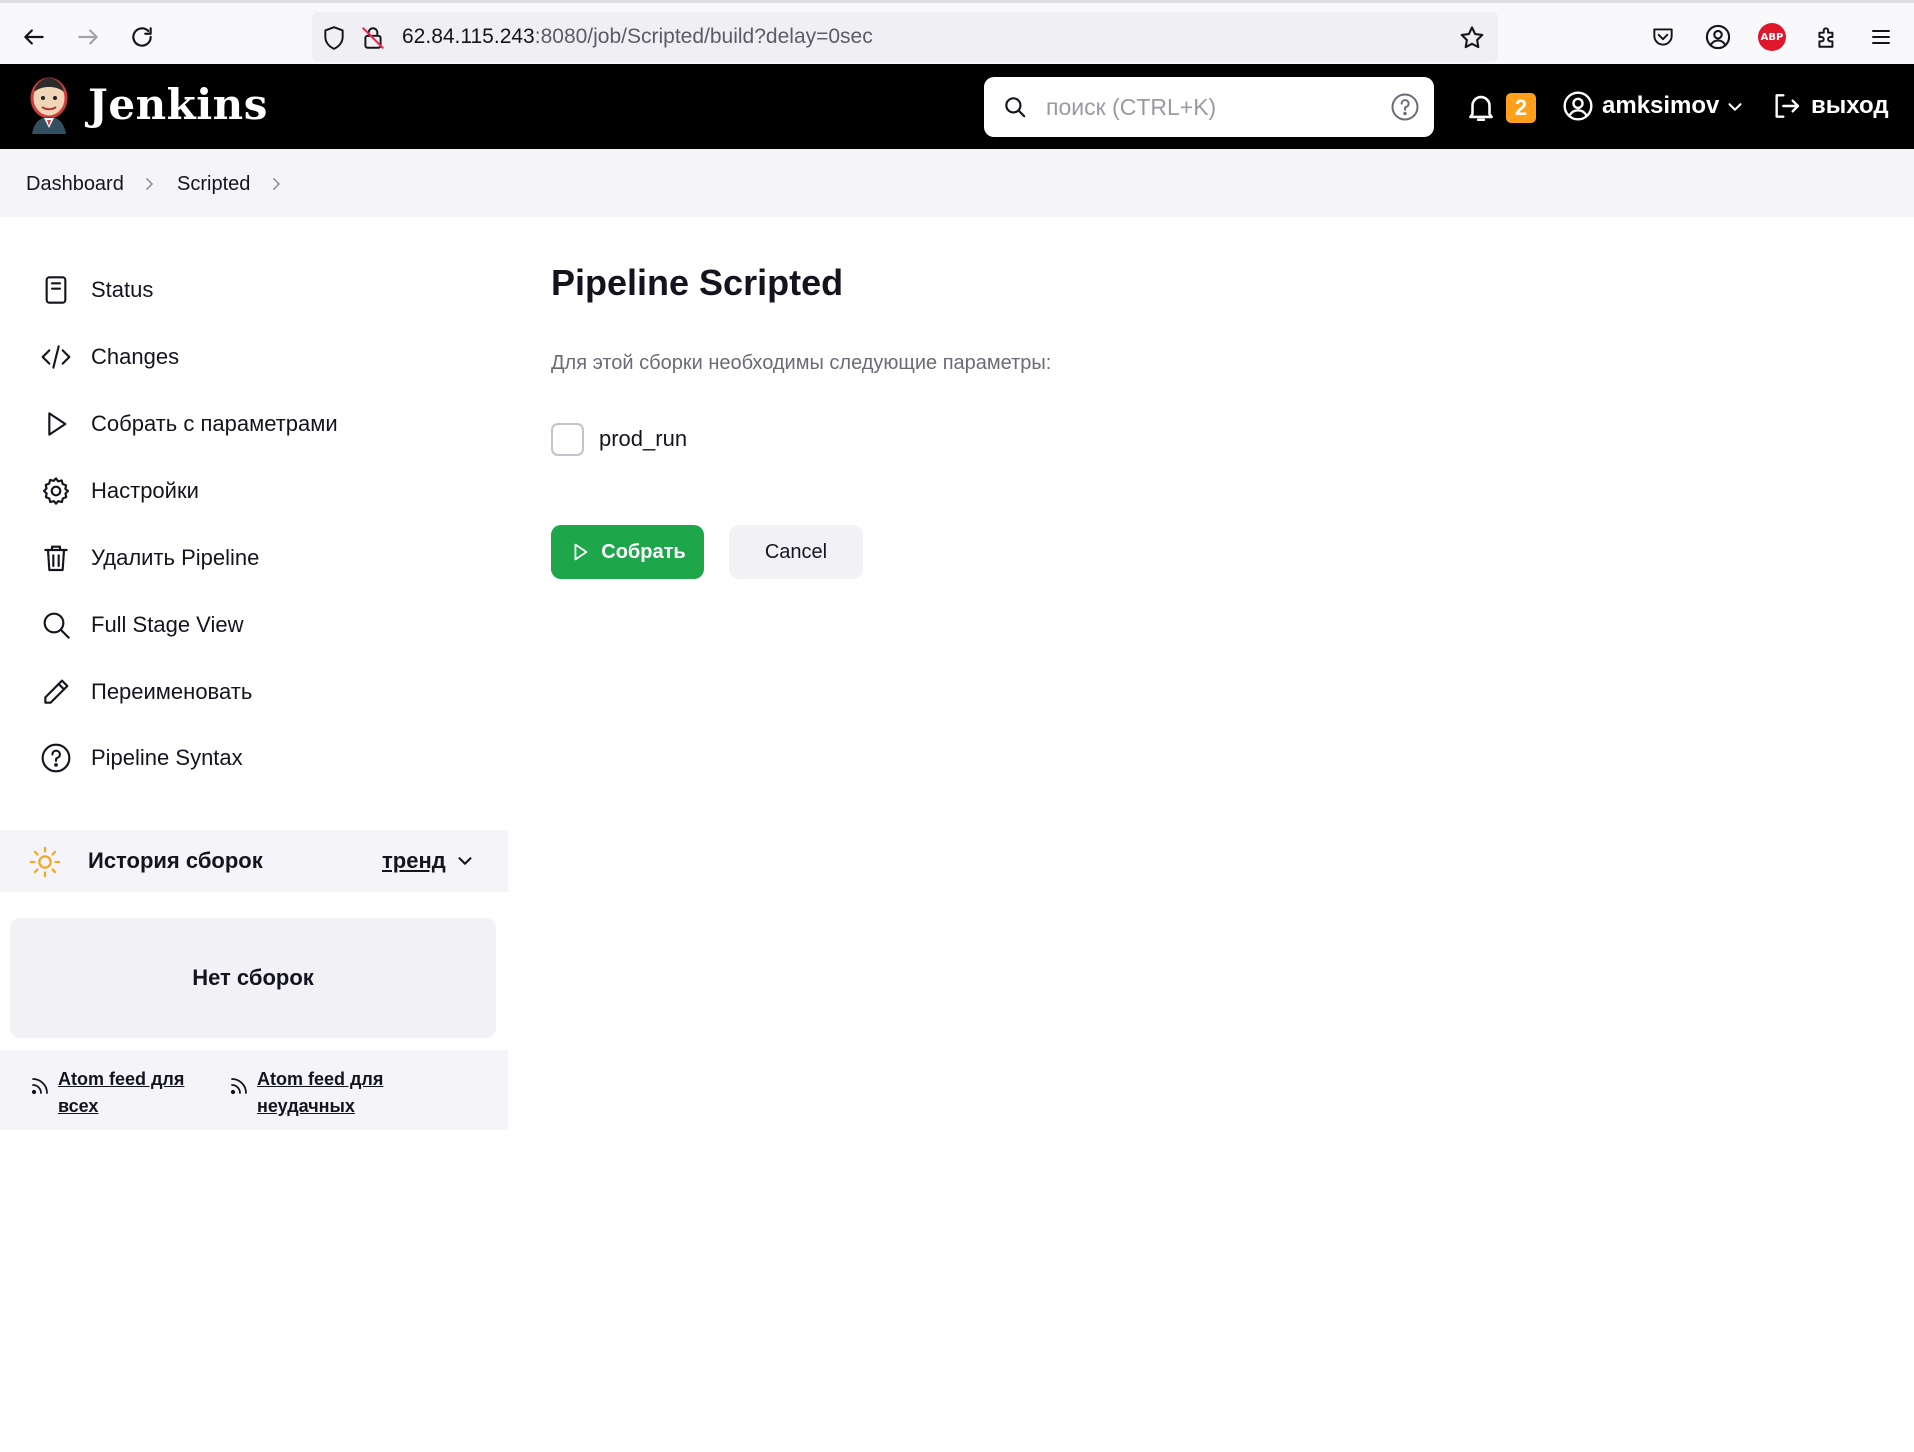 This screenshot has height=1452, width=1914. I want to click on sidebar-item-label: Переименовать, so click(172, 691).